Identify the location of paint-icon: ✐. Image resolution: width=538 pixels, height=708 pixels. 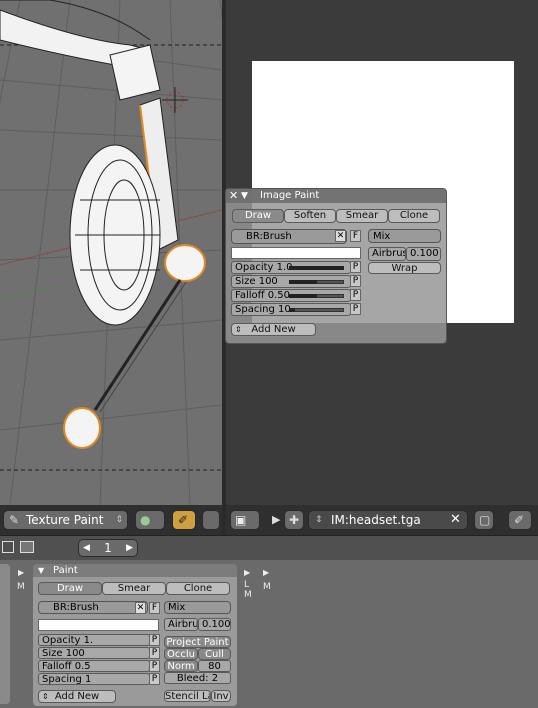
(183, 520).